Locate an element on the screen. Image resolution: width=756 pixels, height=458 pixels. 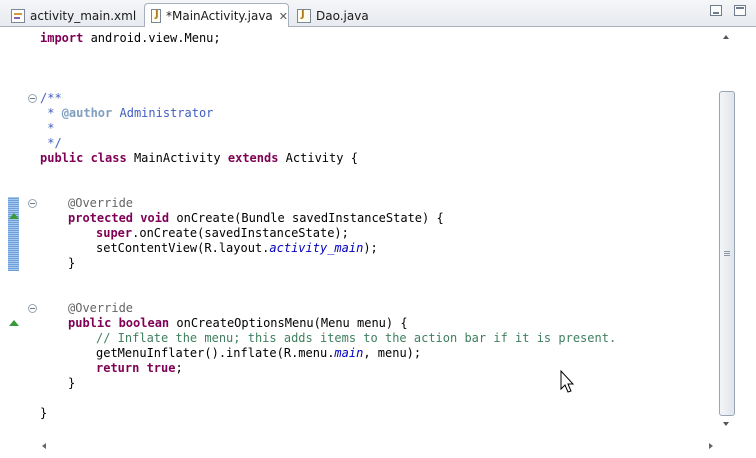
tab-label: Dao.java is located at coordinates (342, 15).